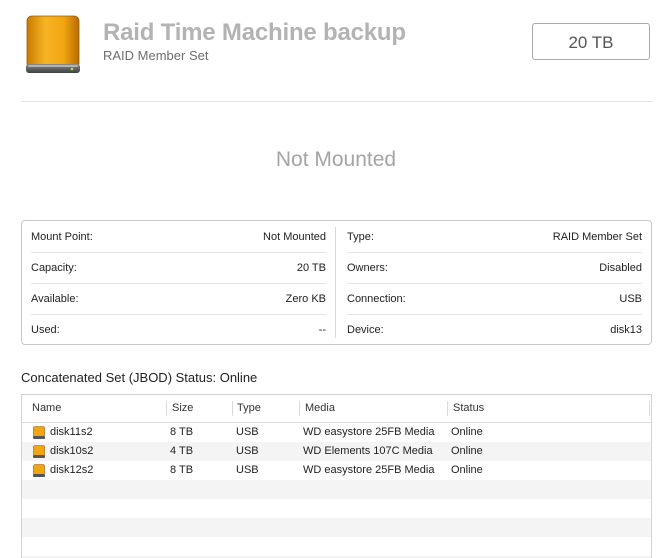 The height and width of the screenshot is (558, 672). What do you see at coordinates (54, 268) in the screenshot?
I see `info-label: Capacity:` at bounding box center [54, 268].